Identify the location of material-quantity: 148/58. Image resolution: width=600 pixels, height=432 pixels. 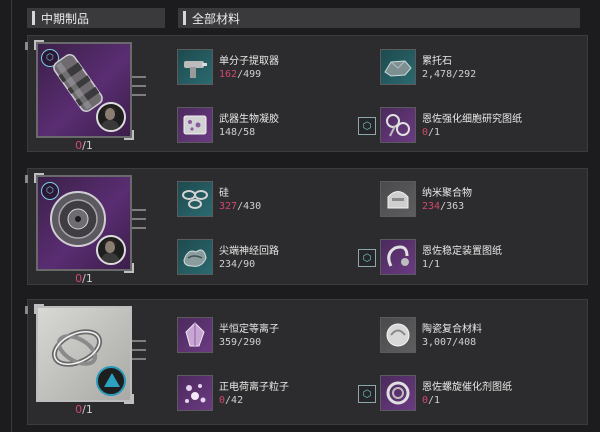
(237, 132).